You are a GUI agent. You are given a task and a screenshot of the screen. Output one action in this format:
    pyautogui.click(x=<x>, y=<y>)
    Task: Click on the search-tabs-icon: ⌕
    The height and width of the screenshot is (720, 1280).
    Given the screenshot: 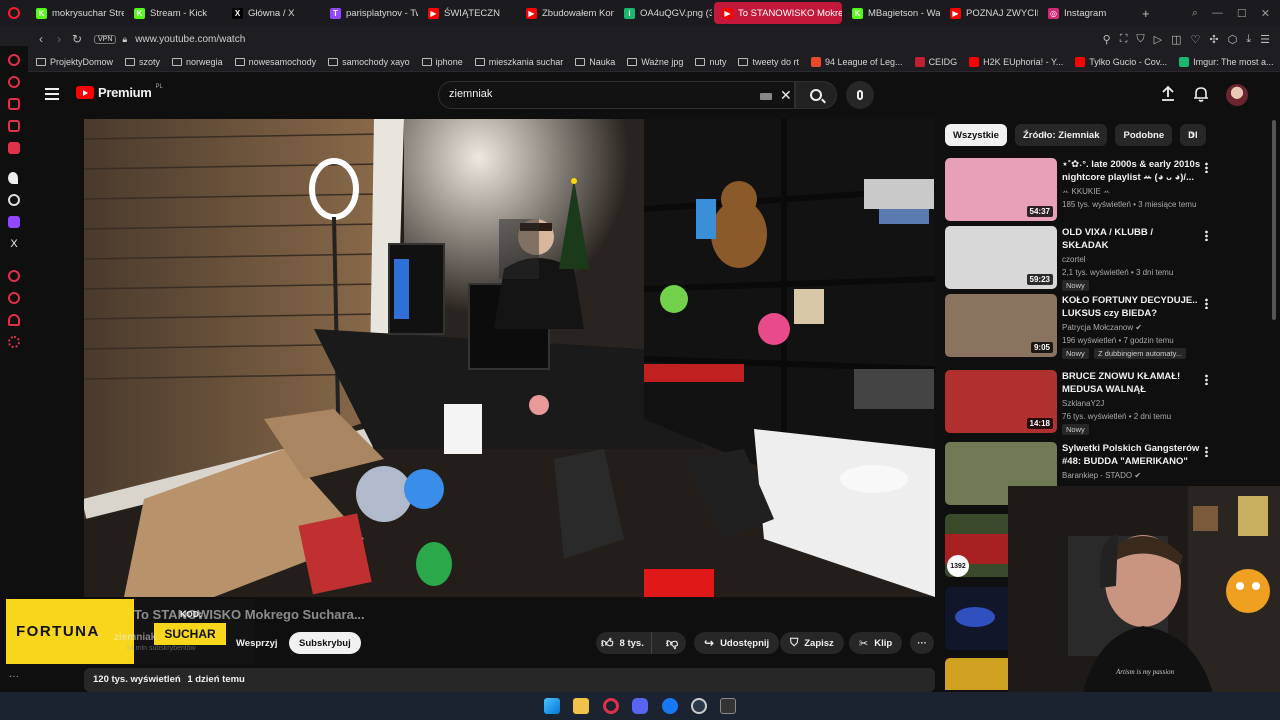 What is the action you would take?
    pyautogui.click(x=1195, y=13)
    